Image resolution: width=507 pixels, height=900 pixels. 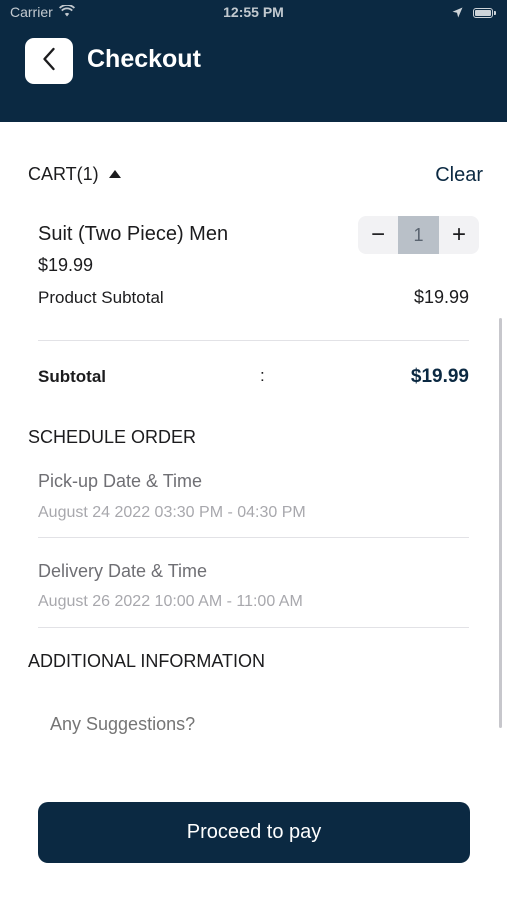 What do you see at coordinates (63, 174) in the screenshot?
I see `cart-title: CART(1)` at bounding box center [63, 174].